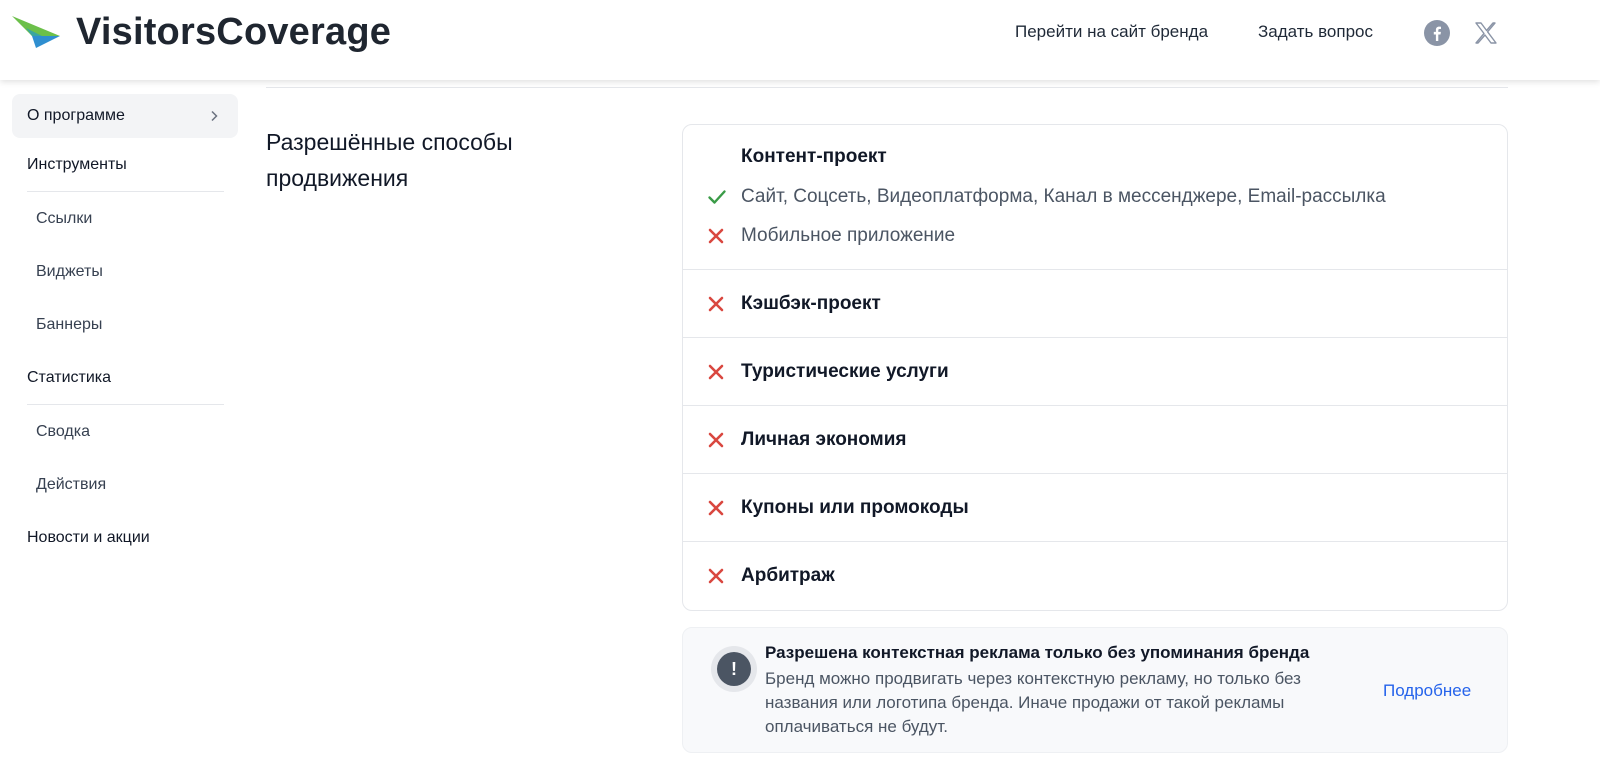  Describe the element at coordinates (848, 235) in the screenshot. I see `denied-channels: Мобильное приложение` at that location.